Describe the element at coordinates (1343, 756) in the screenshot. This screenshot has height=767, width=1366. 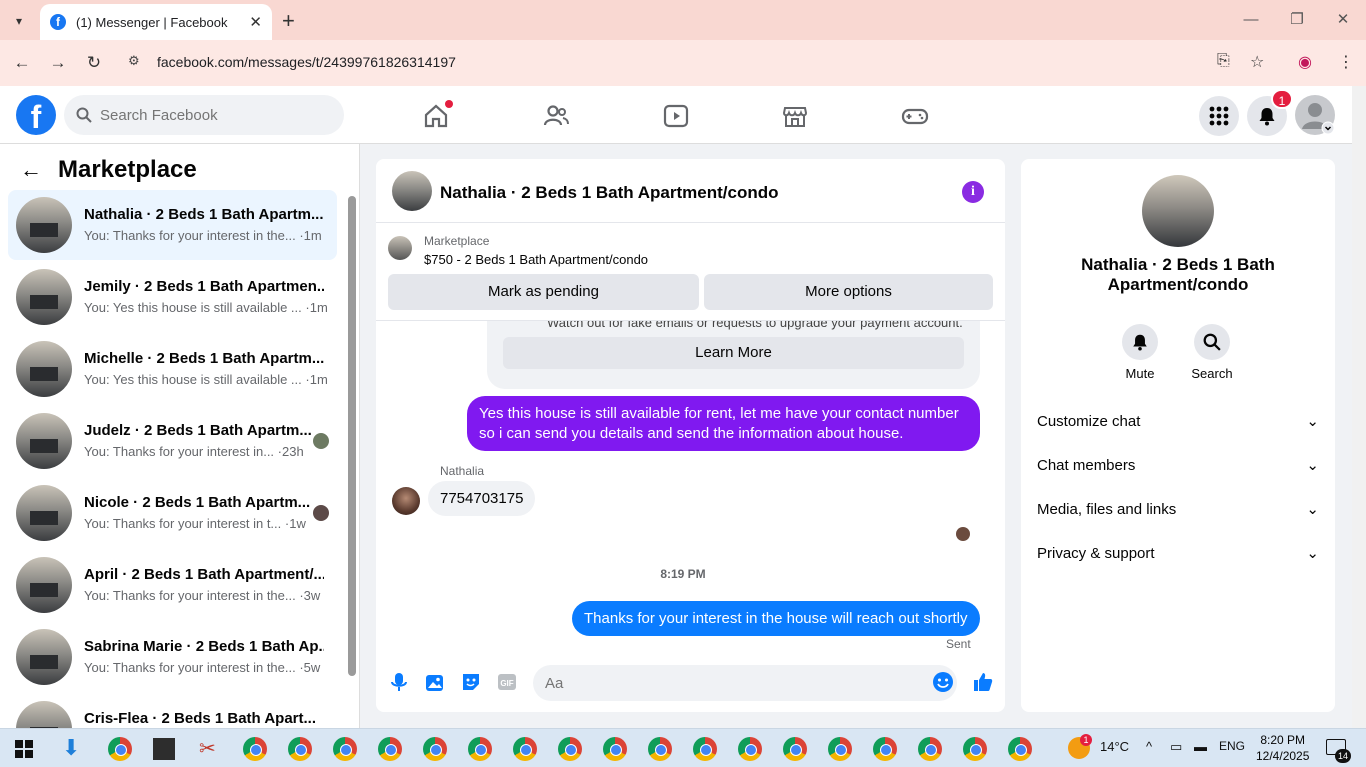
I see `notification-count-badge: 14` at that location.